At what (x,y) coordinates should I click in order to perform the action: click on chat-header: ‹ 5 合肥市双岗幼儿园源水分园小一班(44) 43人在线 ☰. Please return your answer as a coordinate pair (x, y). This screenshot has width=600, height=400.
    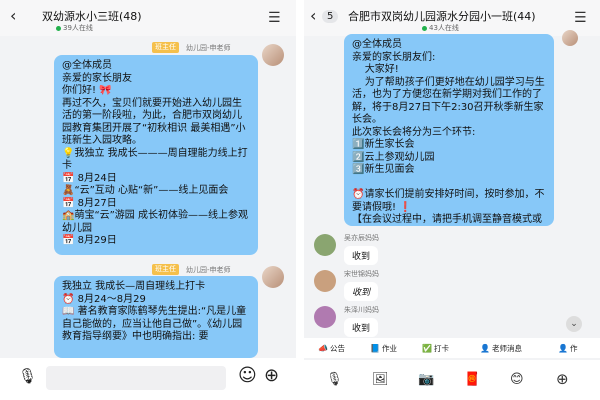
    Looking at the image, I should click on (452, 18).